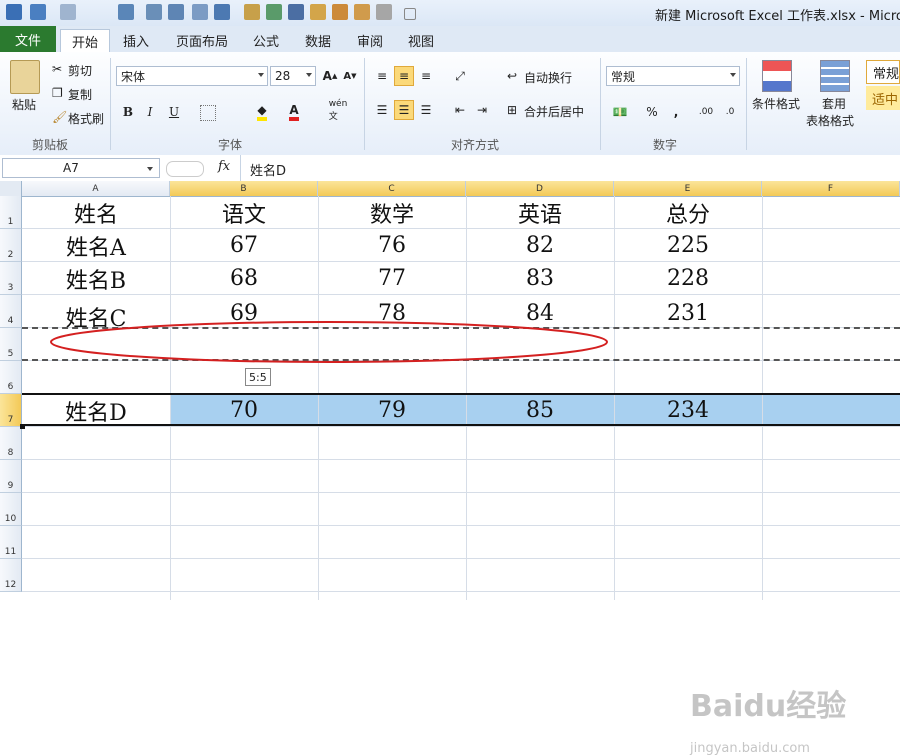  Describe the element at coordinates (11, 188) in the screenshot. I see `select-all-corner` at that location.